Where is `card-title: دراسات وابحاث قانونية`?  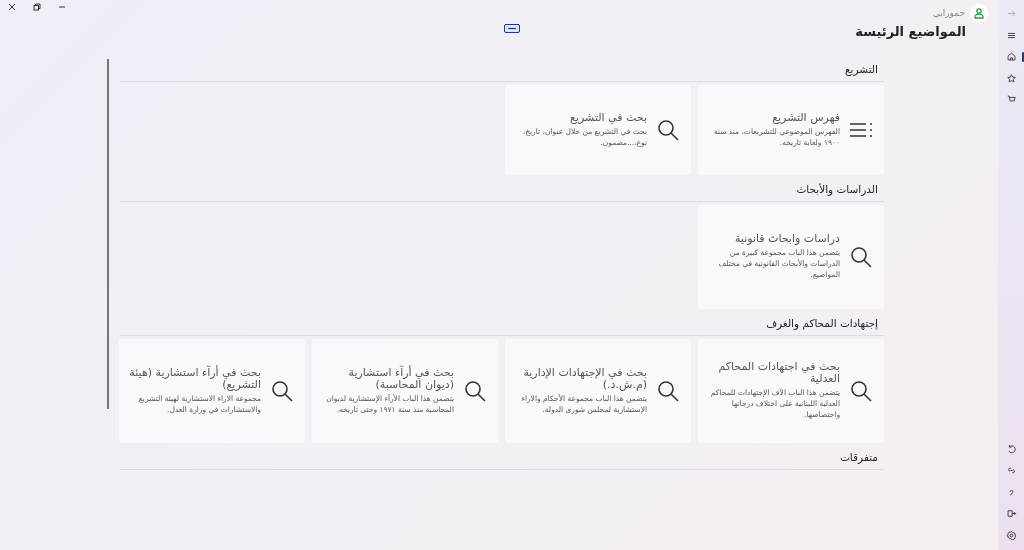 card-title: دراسات وابحاث قانونية is located at coordinates (786, 239).